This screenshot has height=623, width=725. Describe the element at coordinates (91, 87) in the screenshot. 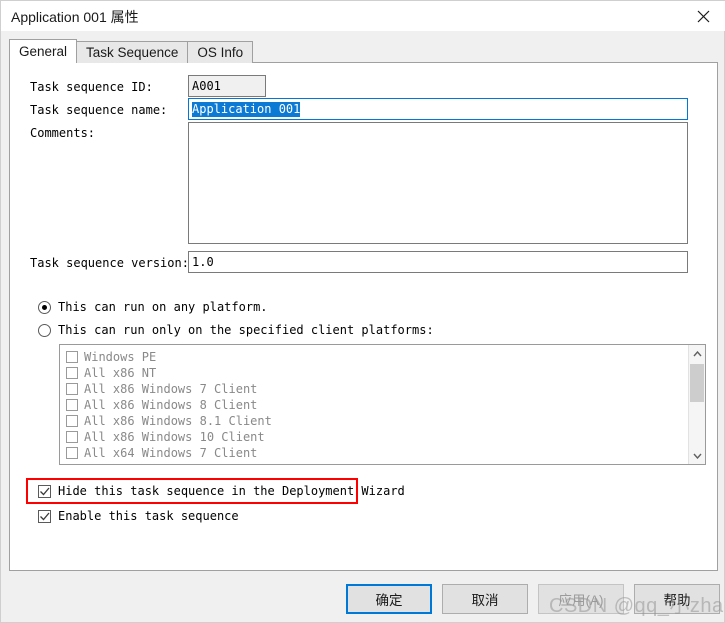

I see `task-sequence-id-label: Task sequence ID:` at that location.